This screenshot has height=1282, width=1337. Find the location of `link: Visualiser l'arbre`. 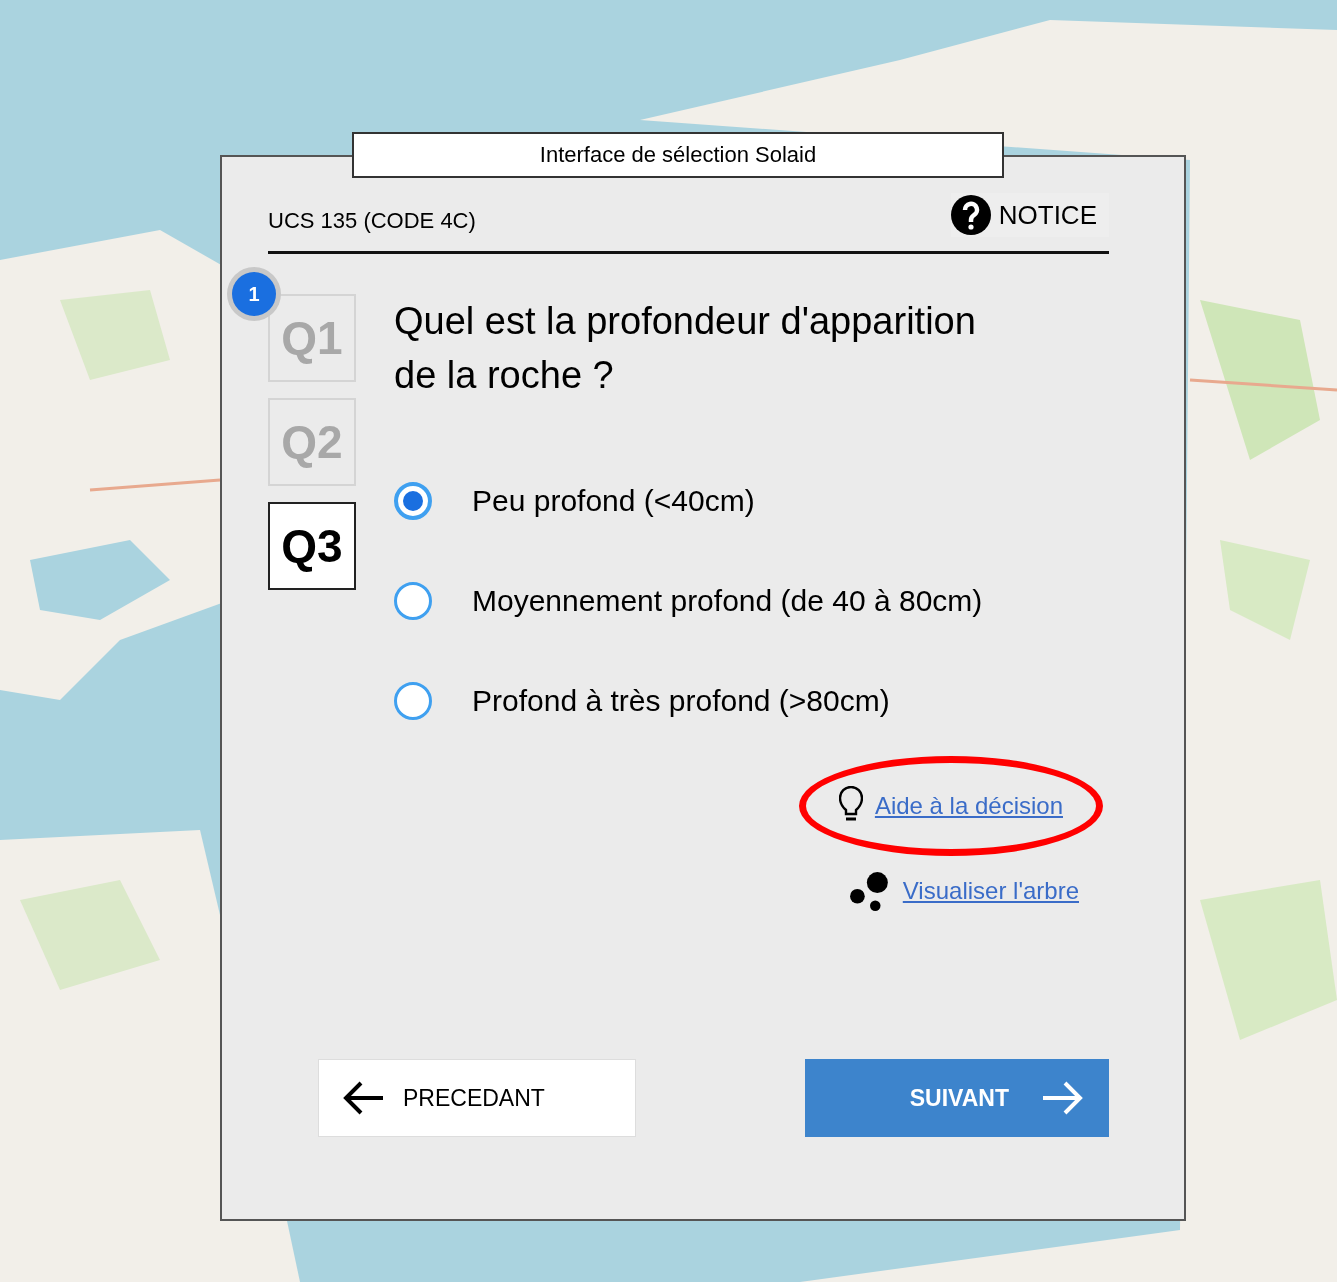

link: Visualiser l'arbre is located at coordinates (990, 891).